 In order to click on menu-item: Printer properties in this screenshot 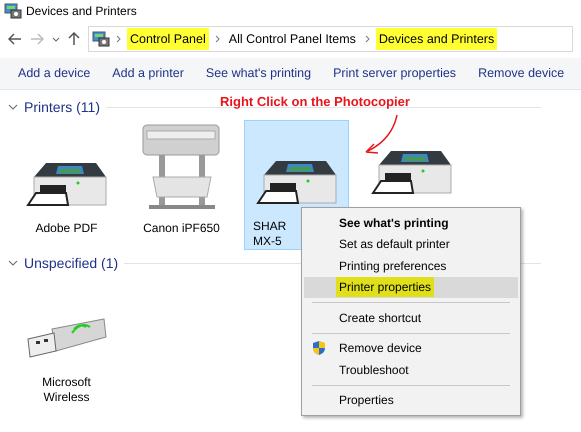, I will do `click(411, 287)`.